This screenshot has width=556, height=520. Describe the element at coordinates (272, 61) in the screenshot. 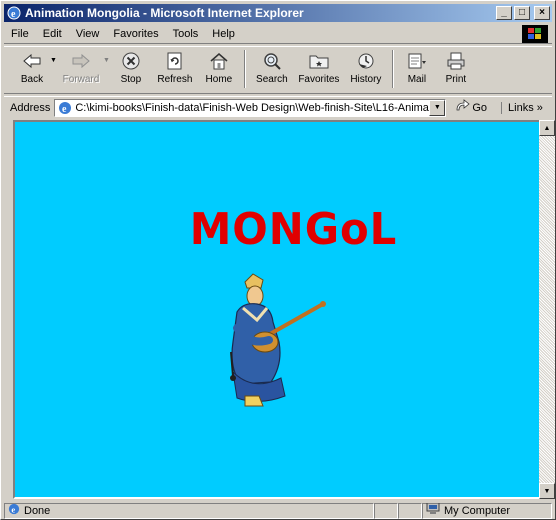

I see `search-icon` at that location.